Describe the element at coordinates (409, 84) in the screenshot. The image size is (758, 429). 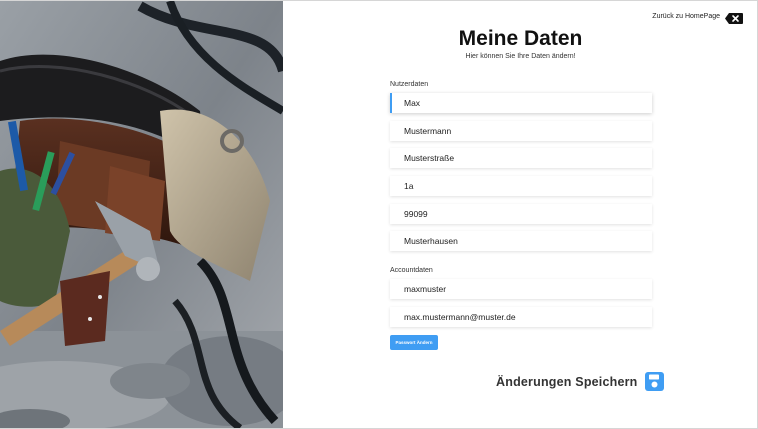
I see `user-data-section-label: Nutzerdaten` at that location.